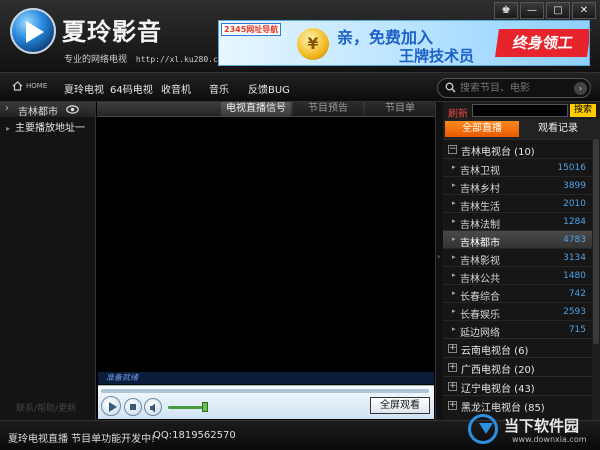 The width and height of the screenshot is (600, 450). Describe the element at coordinates (584, 10) in the screenshot. I see `close-button: ✕` at that location.